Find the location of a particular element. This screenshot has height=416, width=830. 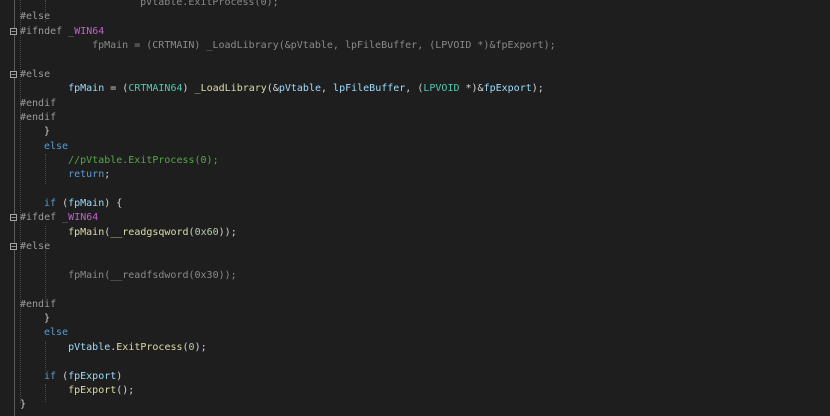

code-token: pVtable.ExitProcess(0); is located at coordinates (185, 4).